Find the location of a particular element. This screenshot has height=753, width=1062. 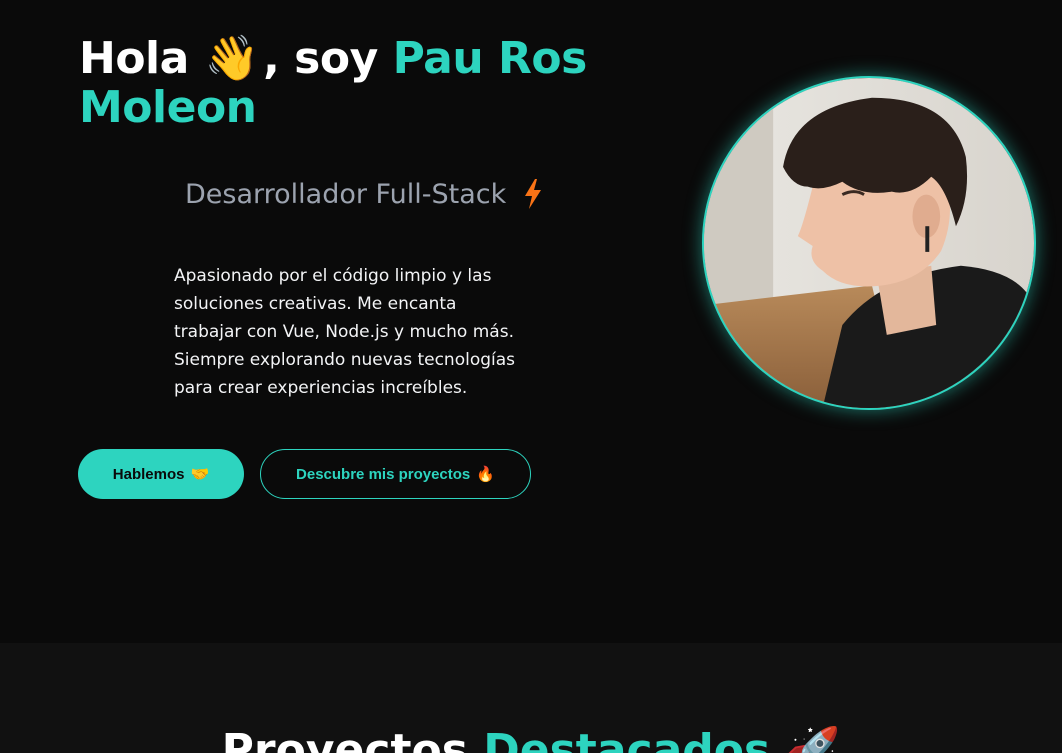

projects-section: Proyectos Destacados 🚀 is located at coordinates (531, 698).